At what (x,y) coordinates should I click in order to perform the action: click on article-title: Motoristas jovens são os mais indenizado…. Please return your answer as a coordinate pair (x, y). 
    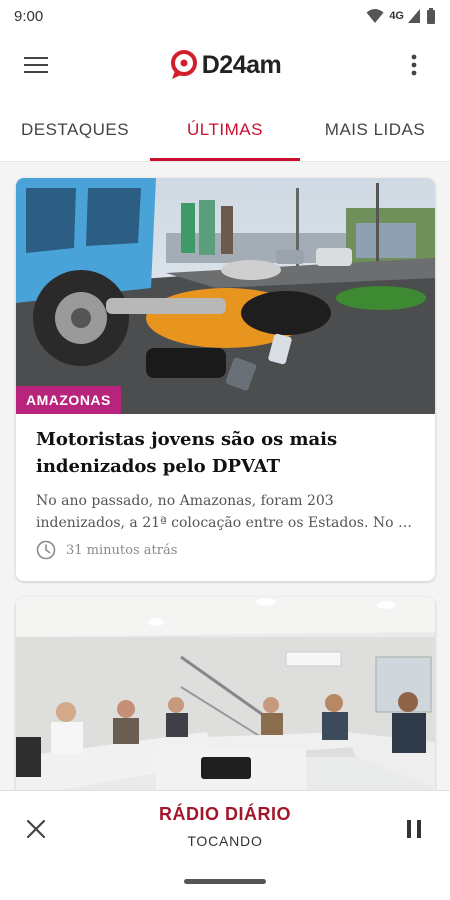
    Looking at the image, I should click on (226, 453).